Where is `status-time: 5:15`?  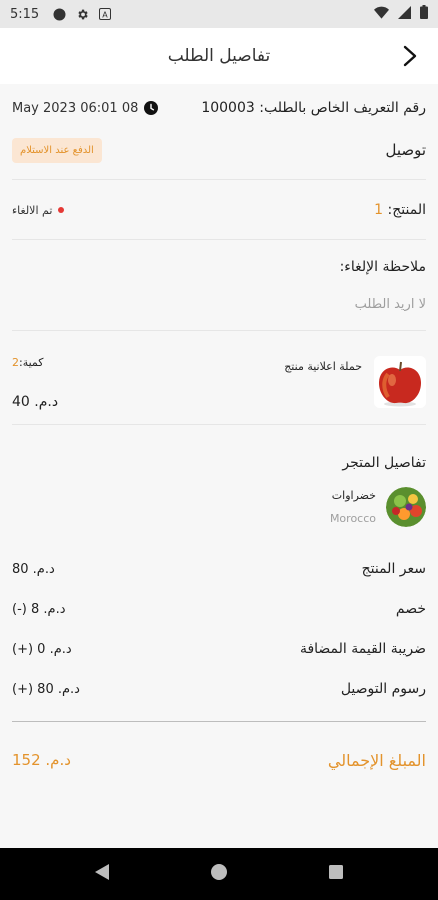 status-time: 5:15 is located at coordinates (25, 14).